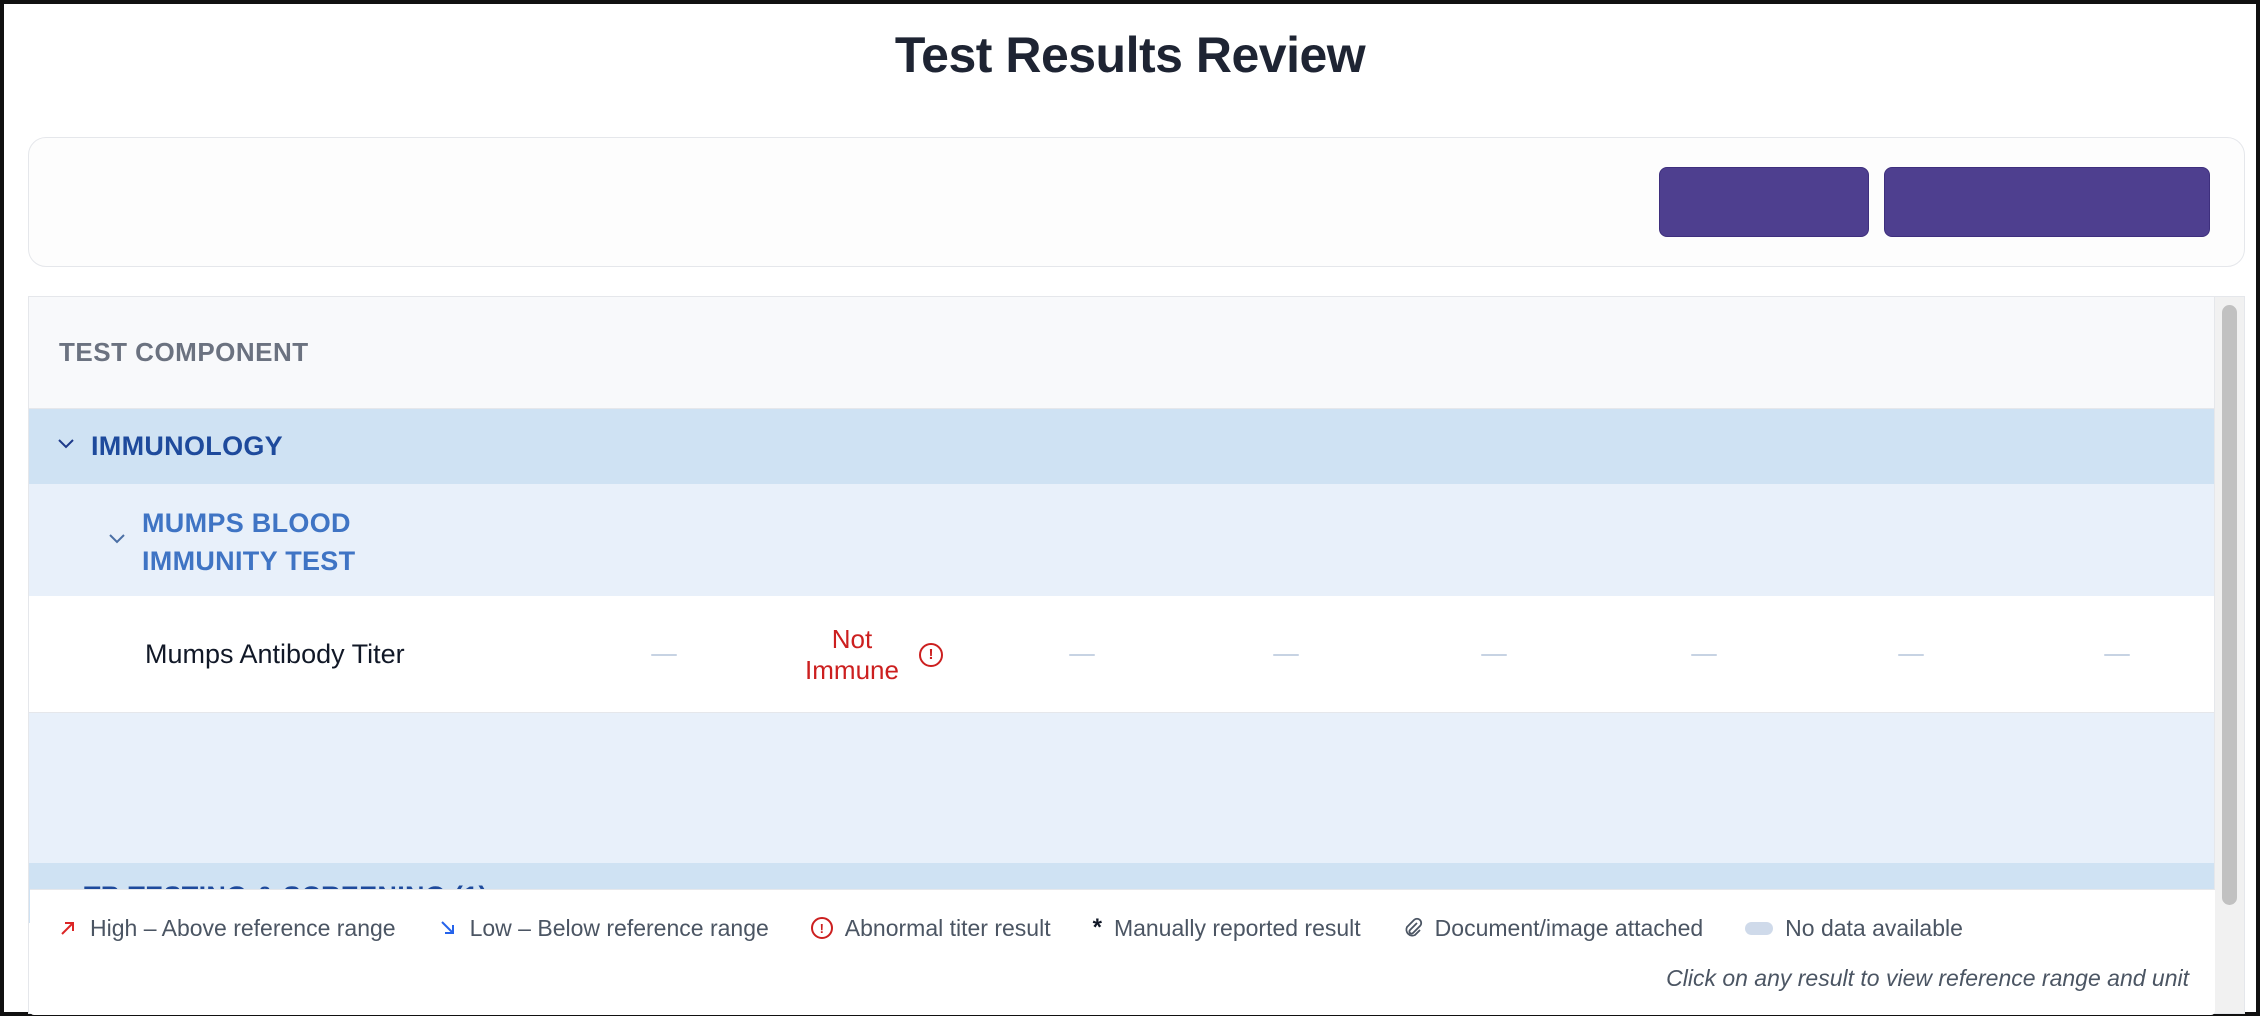 The image size is (2260, 1016). Describe the element at coordinates (852, 638) in the screenshot. I see `abnormal-result-line1: Not` at that location.